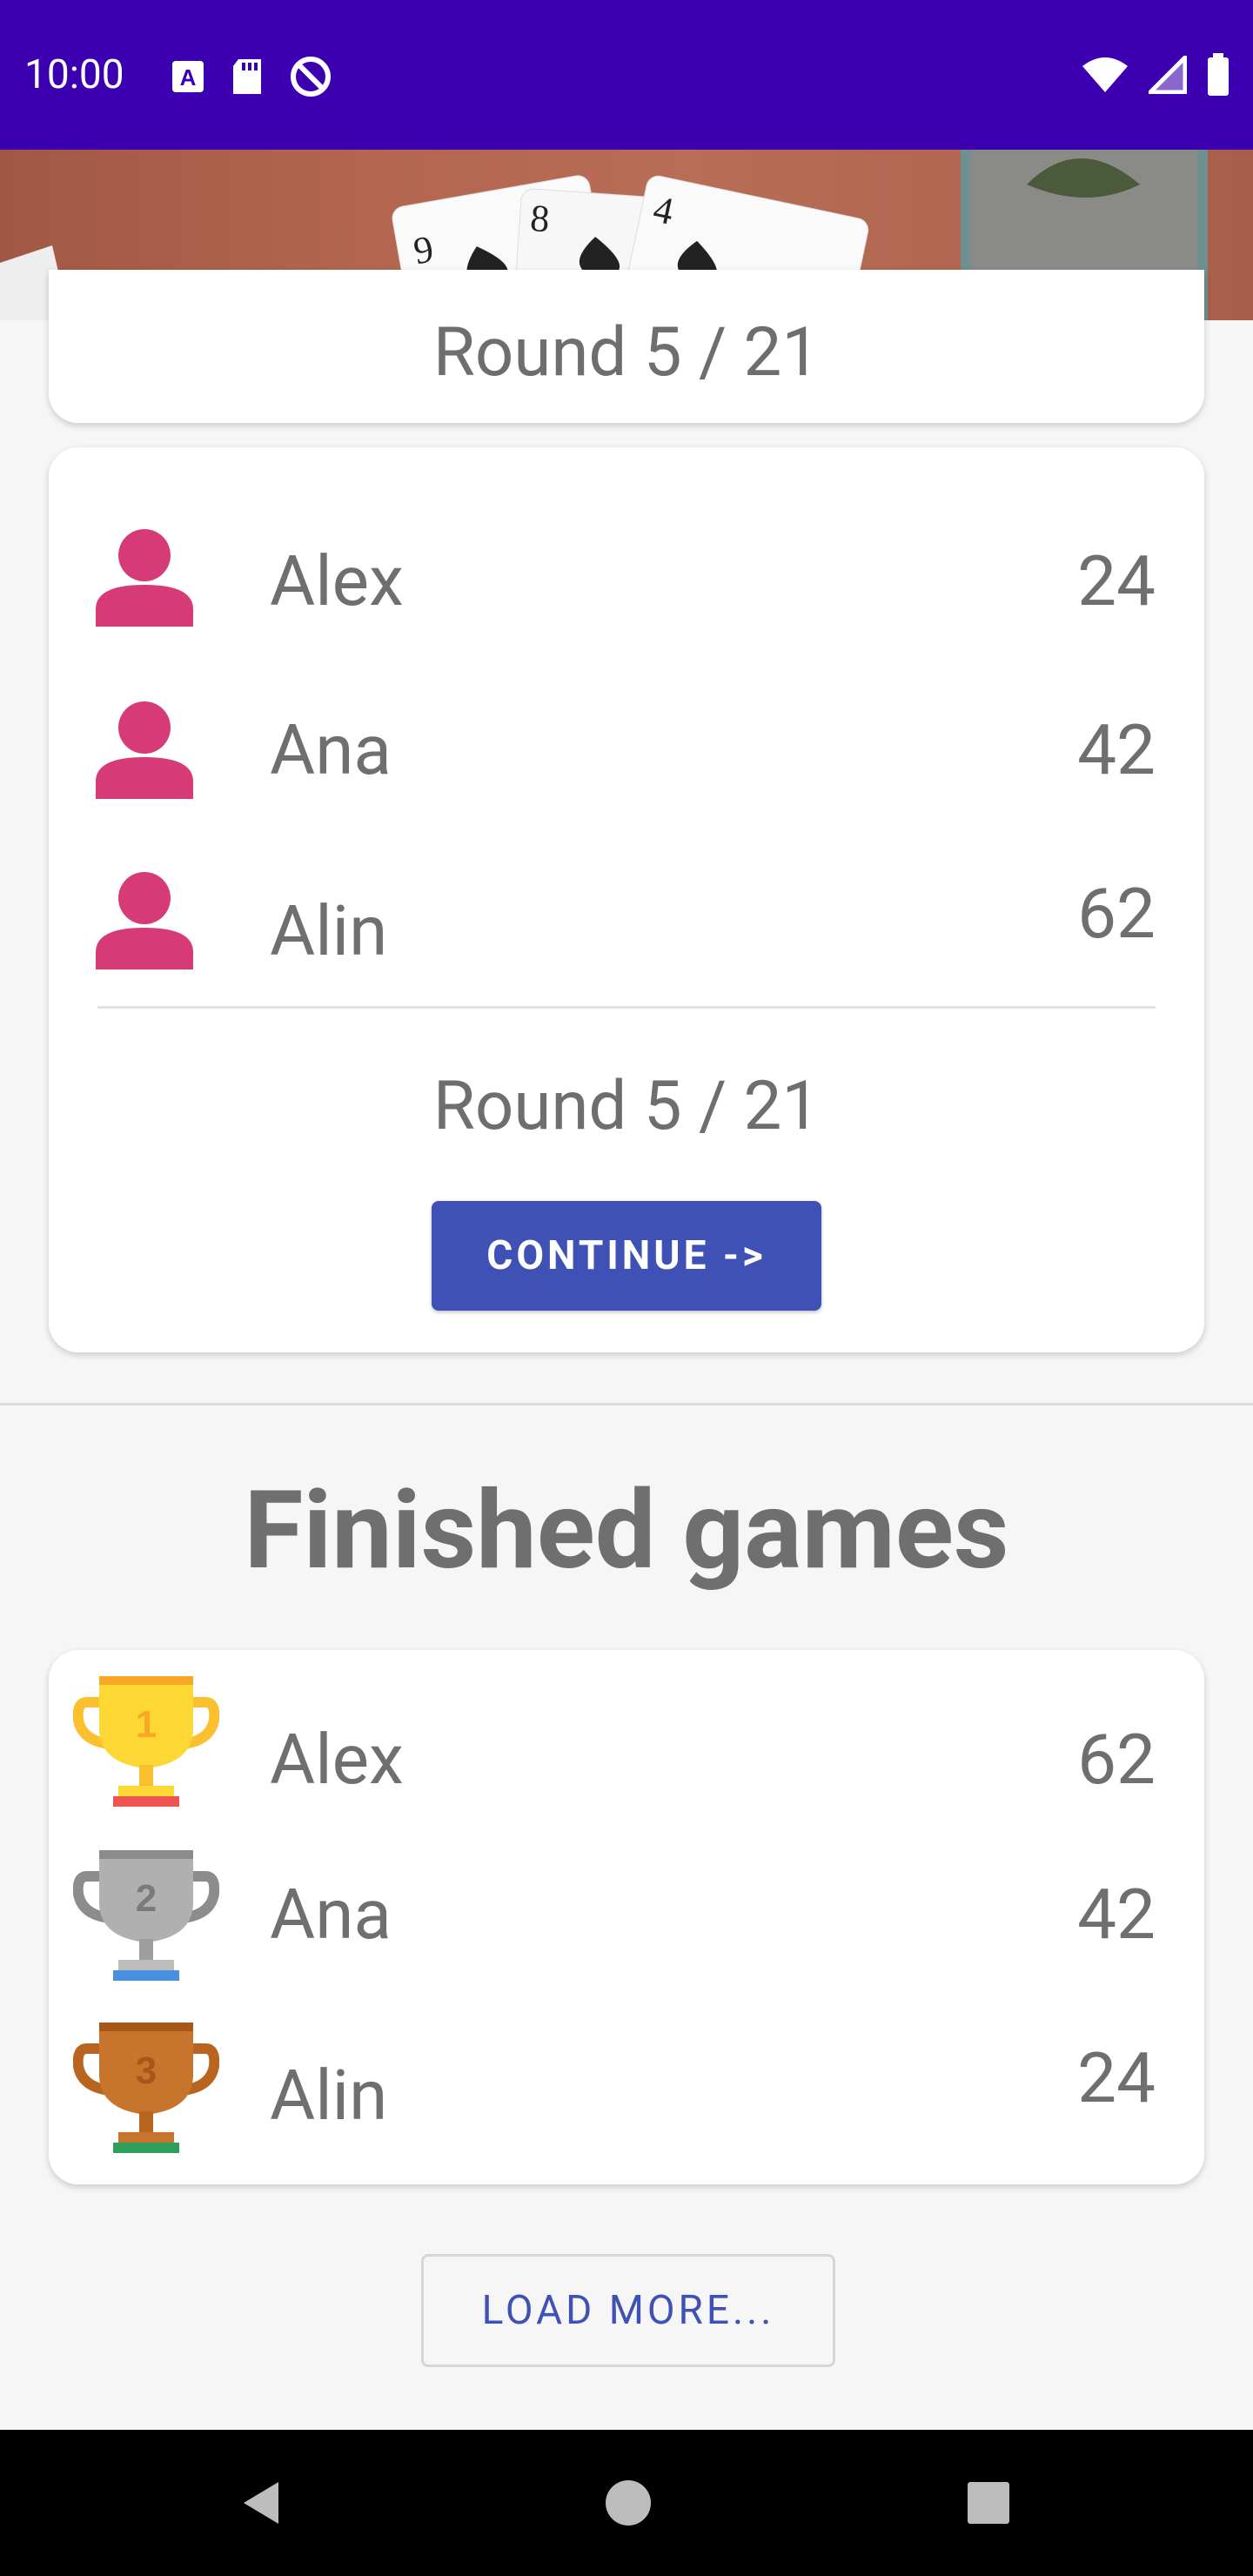 This screenshot has width=1253, height=2576. I want to click on trophy-rank: 2, so click(146, 1899).